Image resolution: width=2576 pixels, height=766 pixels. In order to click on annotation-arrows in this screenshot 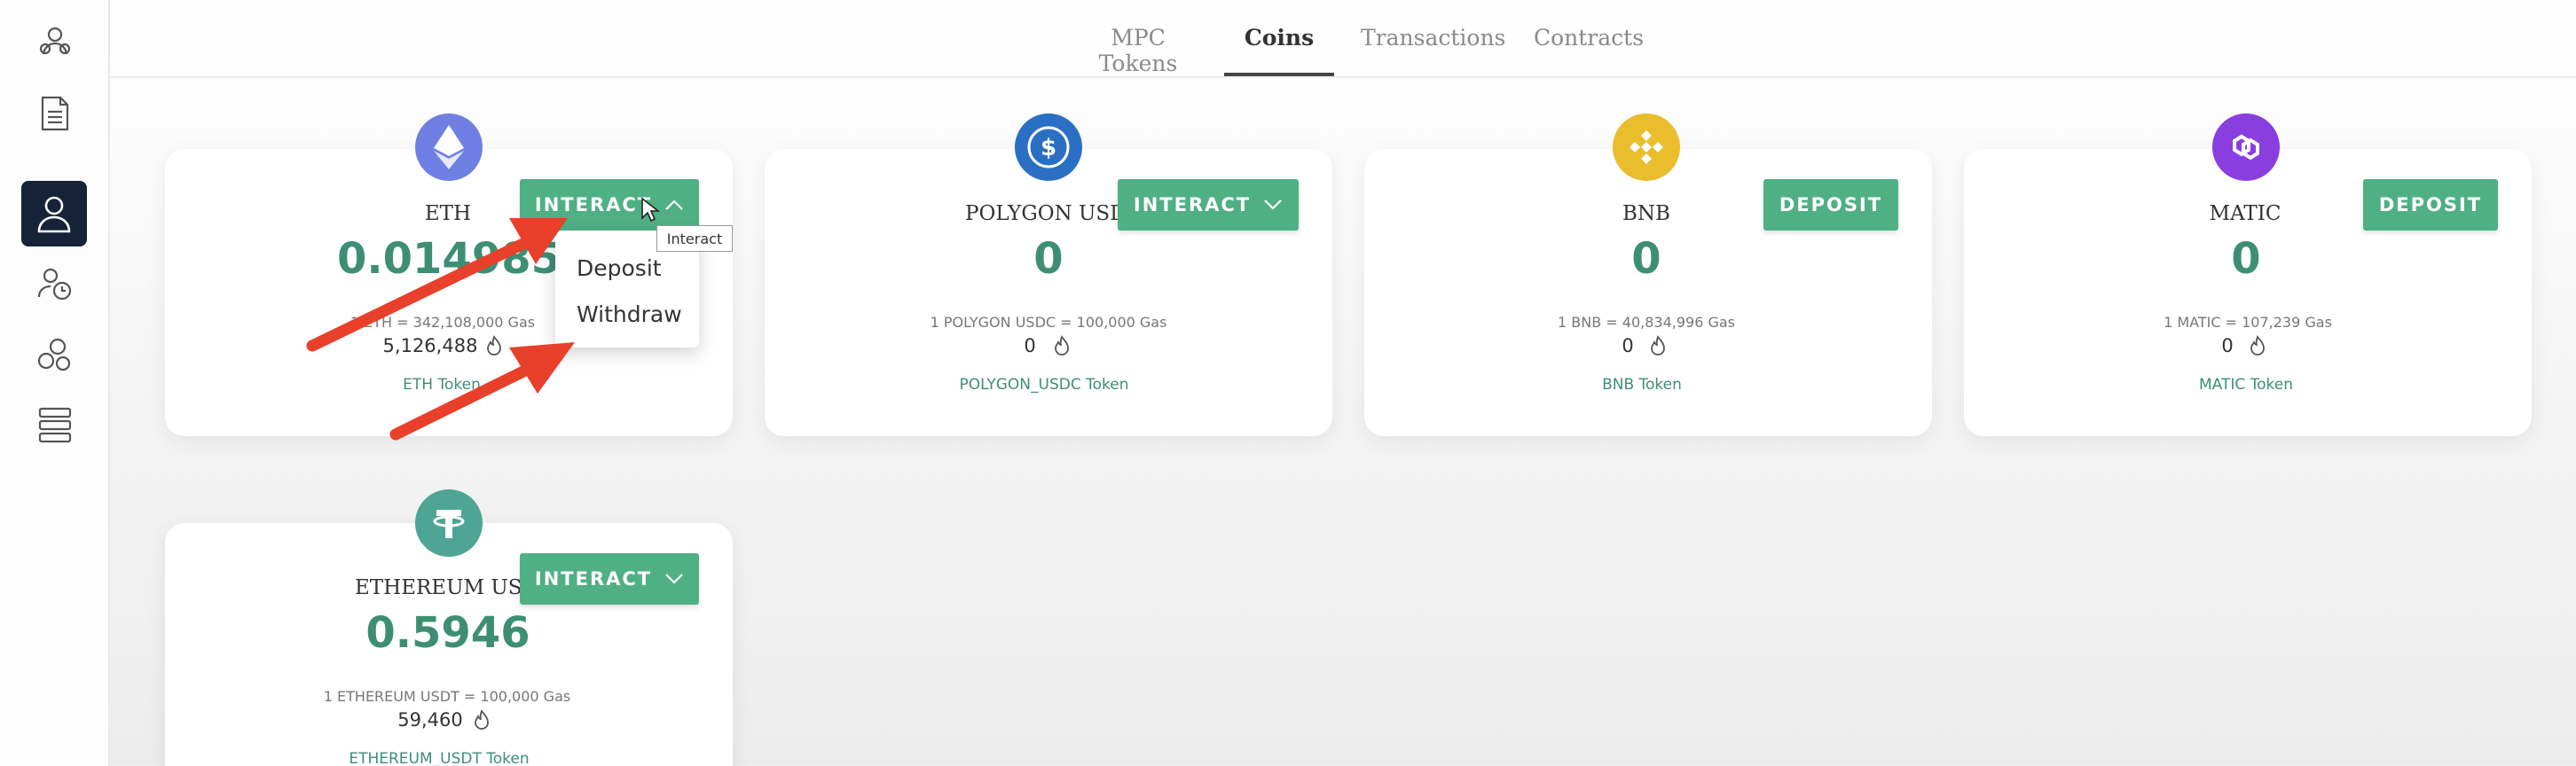, I will do `click(440, 329)`.